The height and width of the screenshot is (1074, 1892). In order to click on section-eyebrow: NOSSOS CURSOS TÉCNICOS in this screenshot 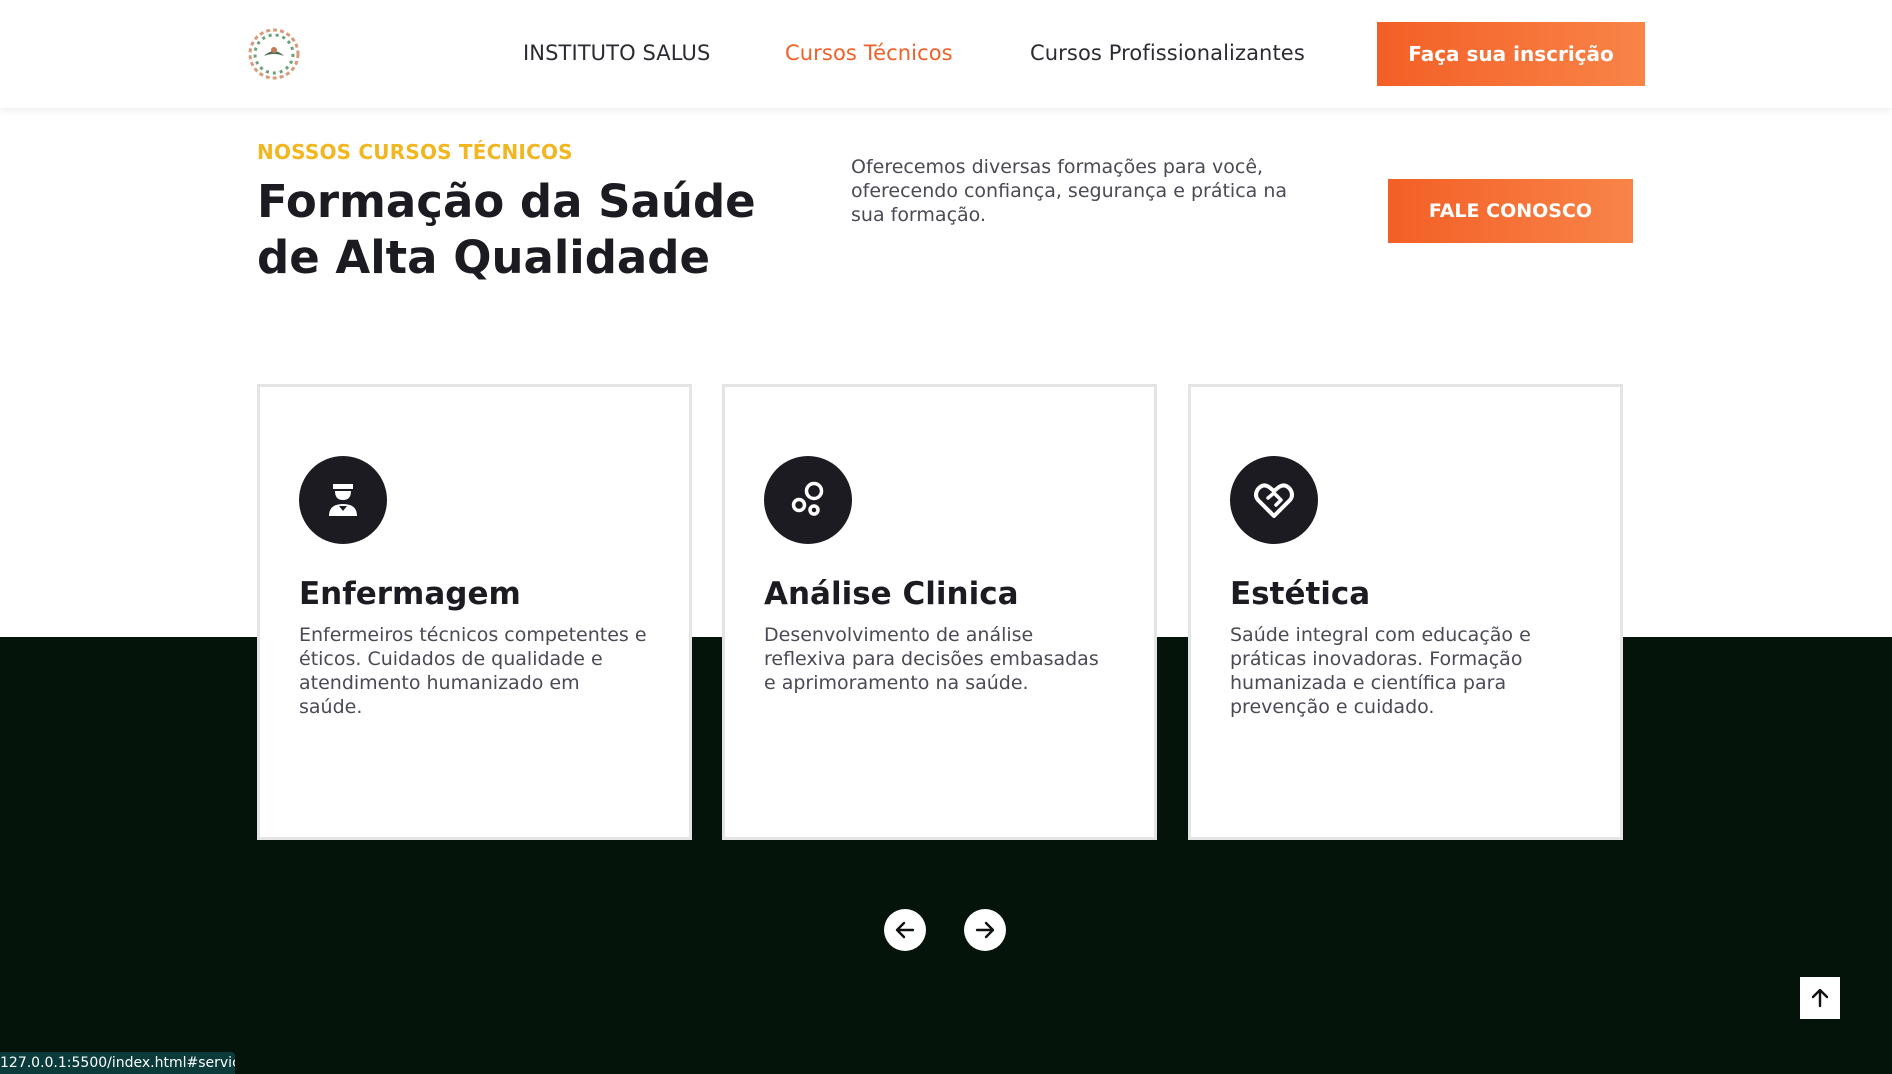, I will do `click(415, 152)`.